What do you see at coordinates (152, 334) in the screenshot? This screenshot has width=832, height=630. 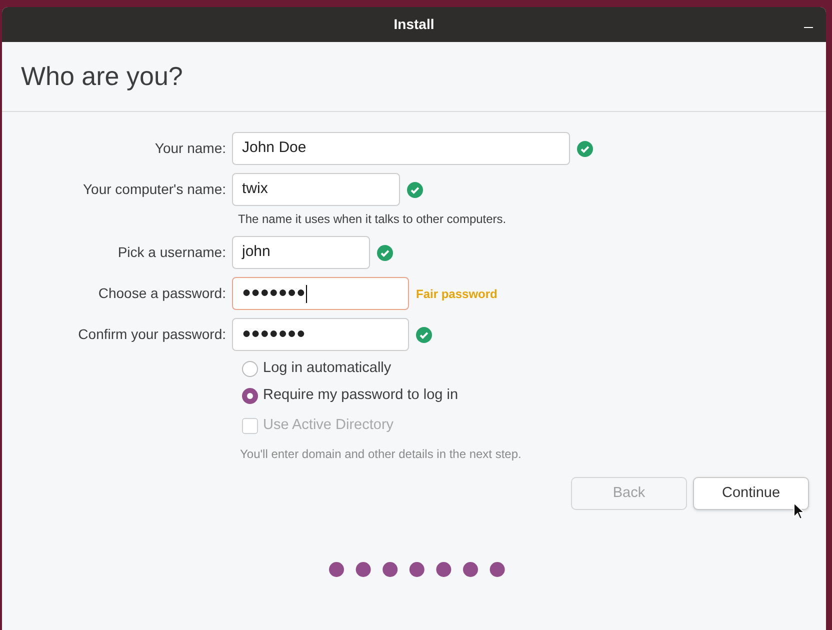 I see `field-label: Confirm your password:` at bounding box center [152, 334].